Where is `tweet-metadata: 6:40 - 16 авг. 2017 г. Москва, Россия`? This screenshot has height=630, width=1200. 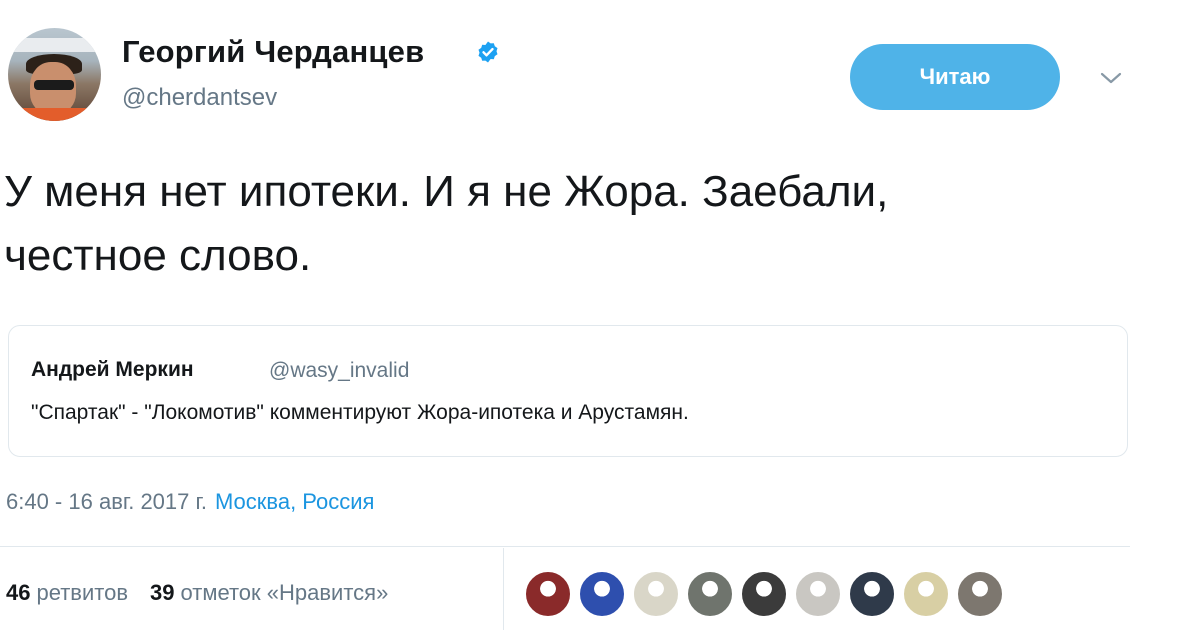 tweet-metadata: 6:40 - 16 авг. 2017 г. Москва, Россия is located at coordinates (190, 502).